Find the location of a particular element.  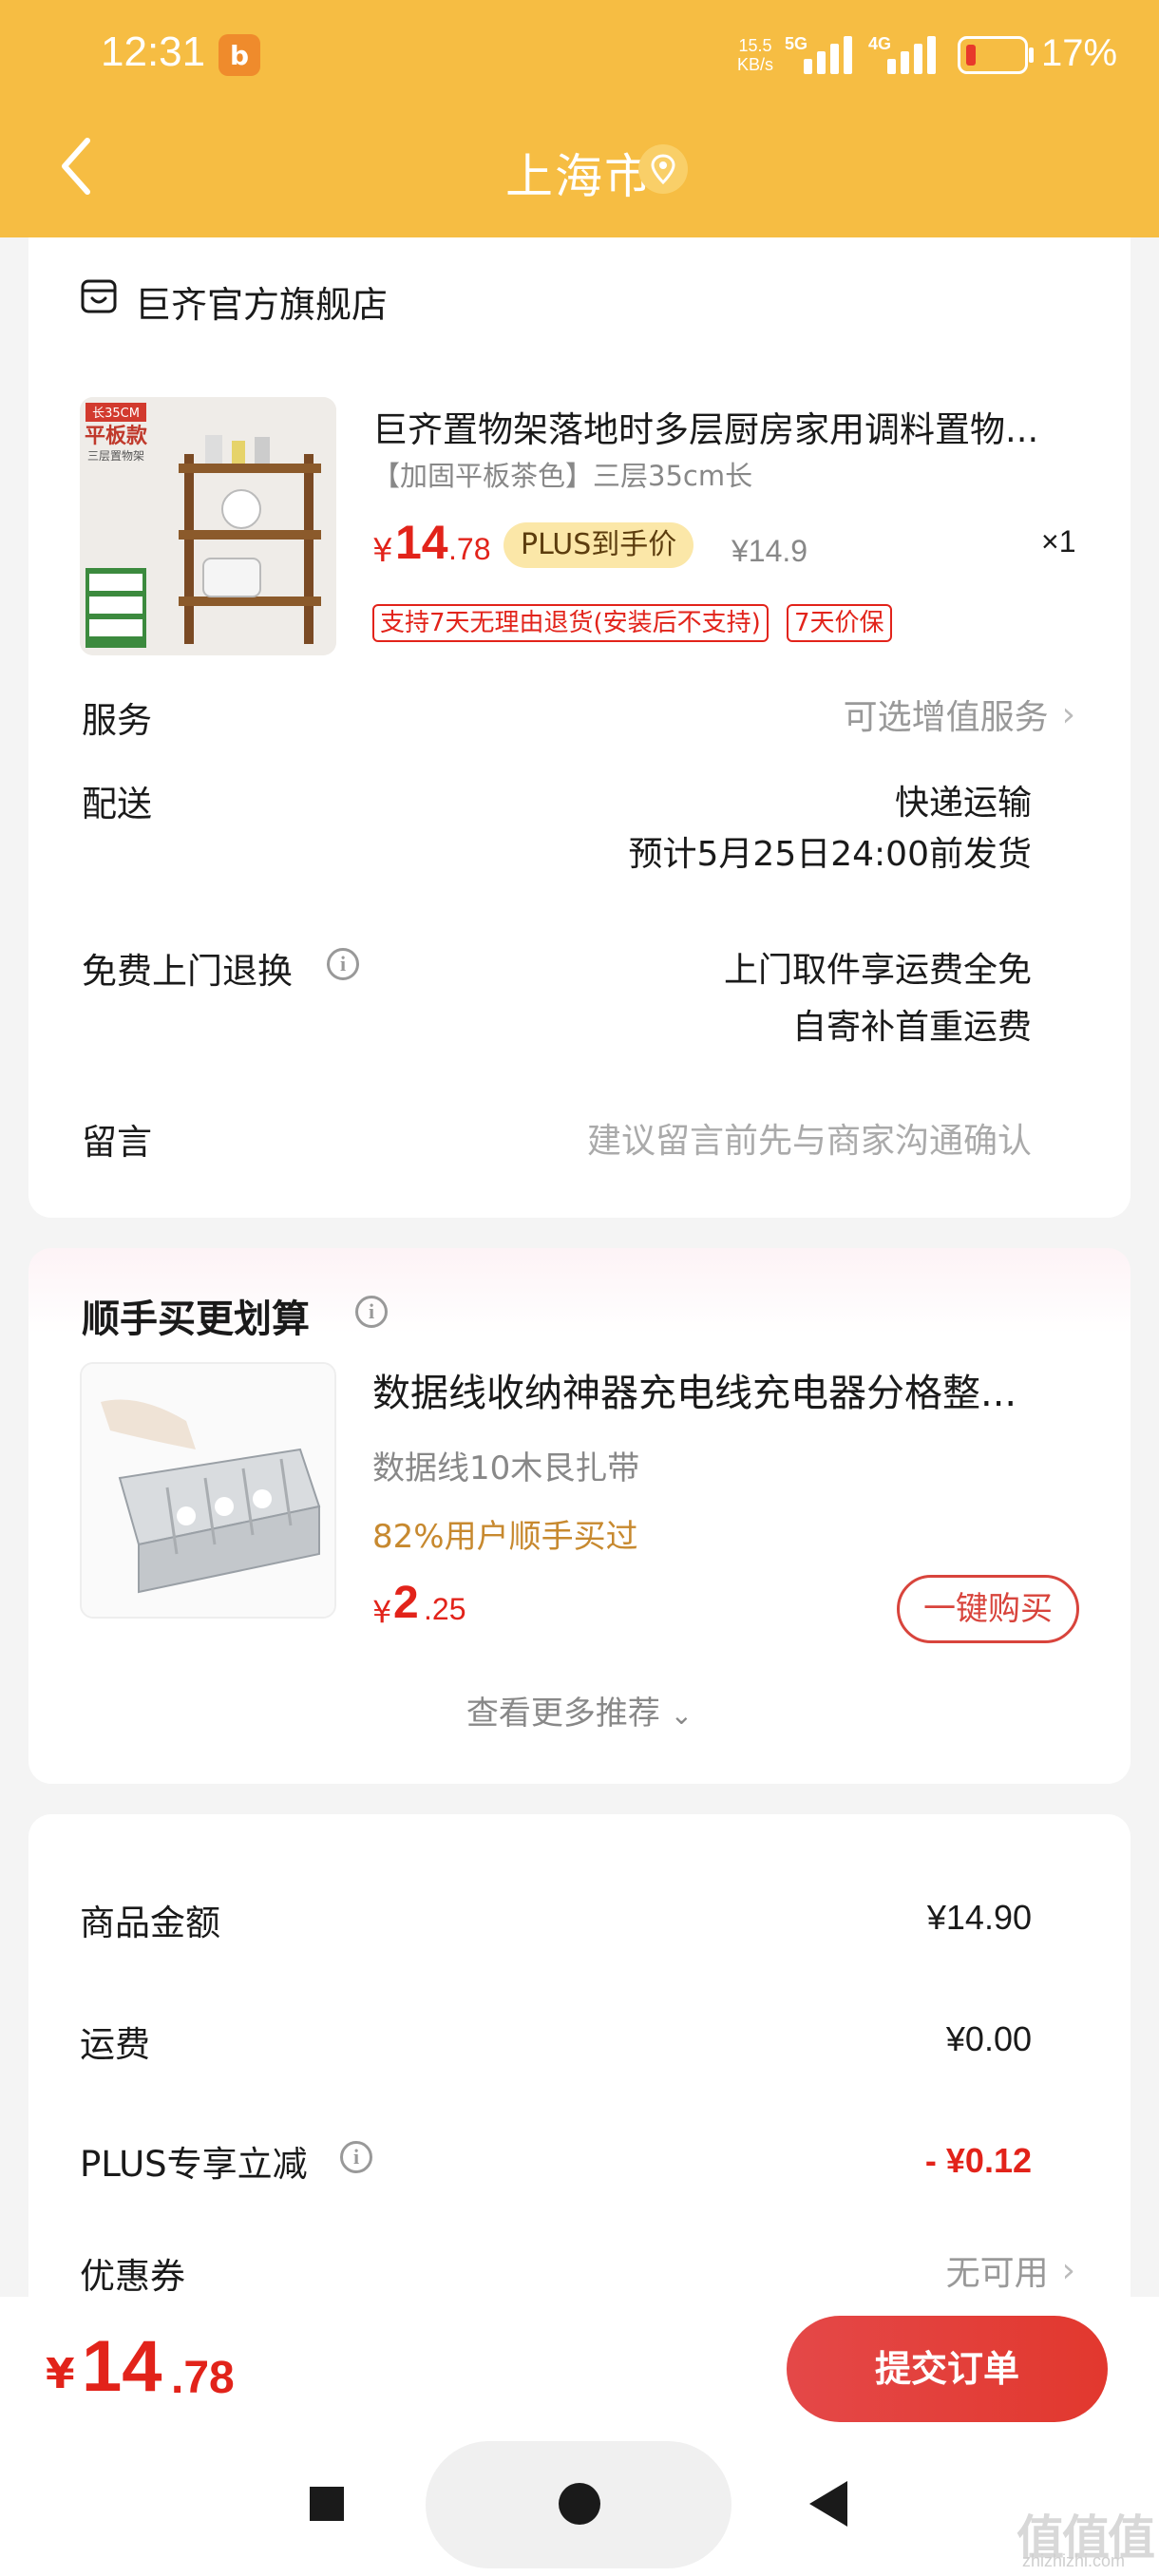

price-protect-tag: 7天价保 is located at coordinates (839, 623).